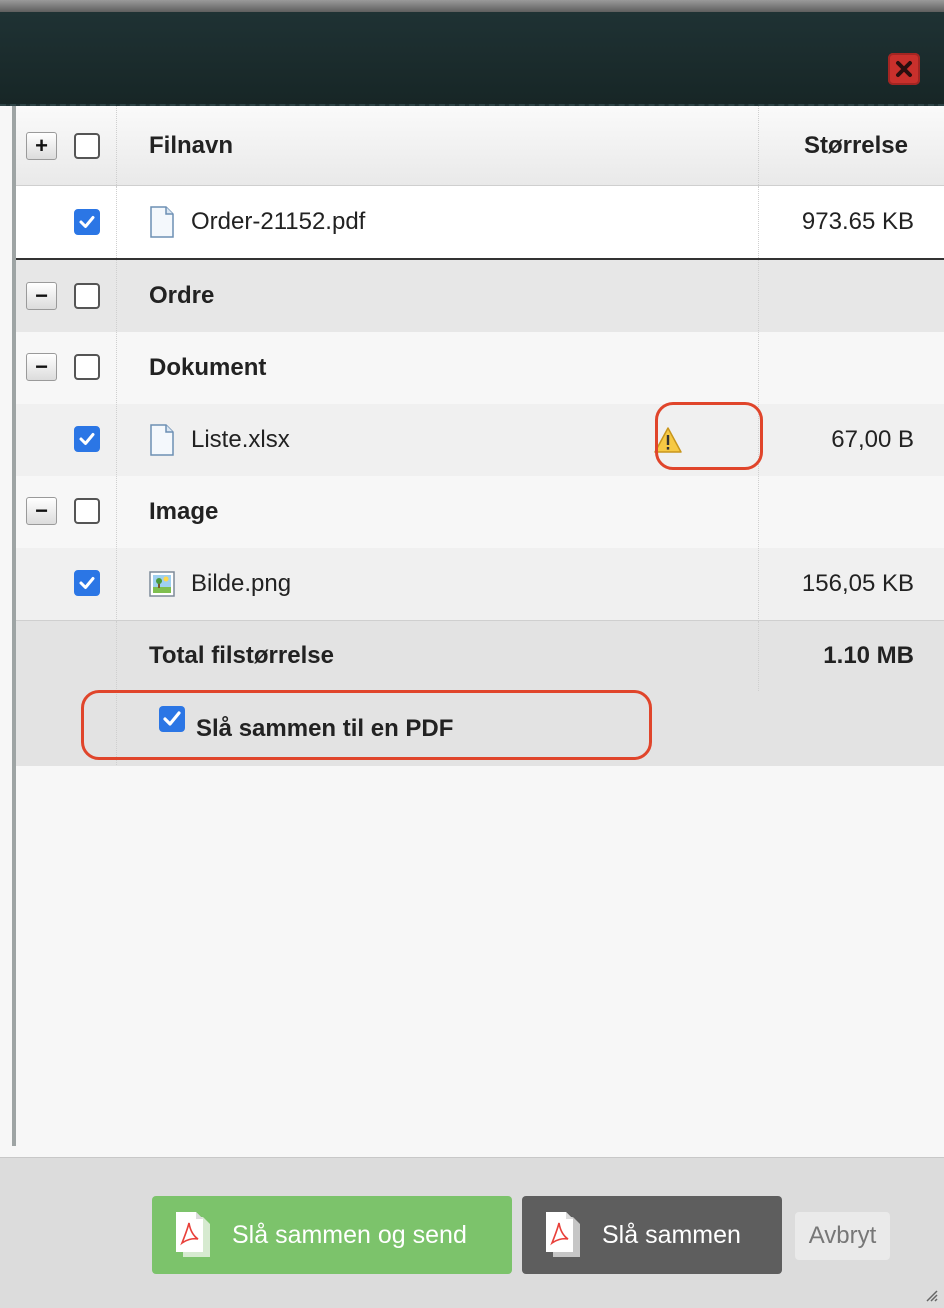  I want to click on merge-pdf-label: Slå sammen til en PDF, so click(324, 729).